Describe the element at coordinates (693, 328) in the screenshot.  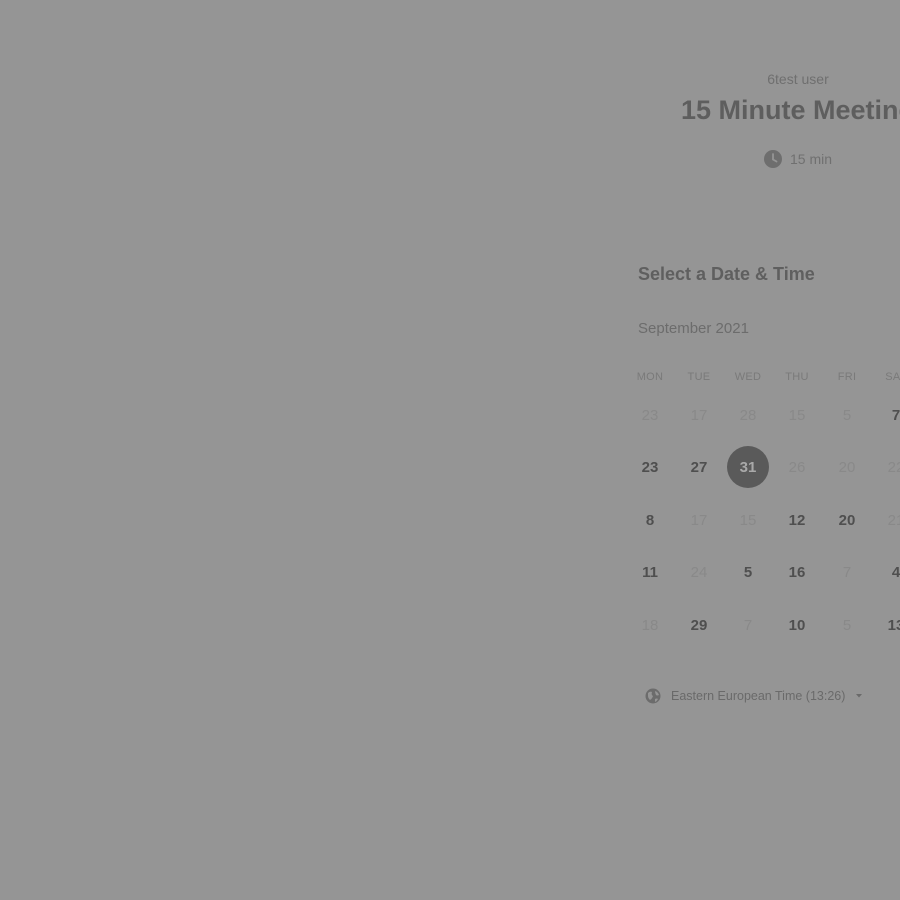
I see `month-label: September 2021` at that location.